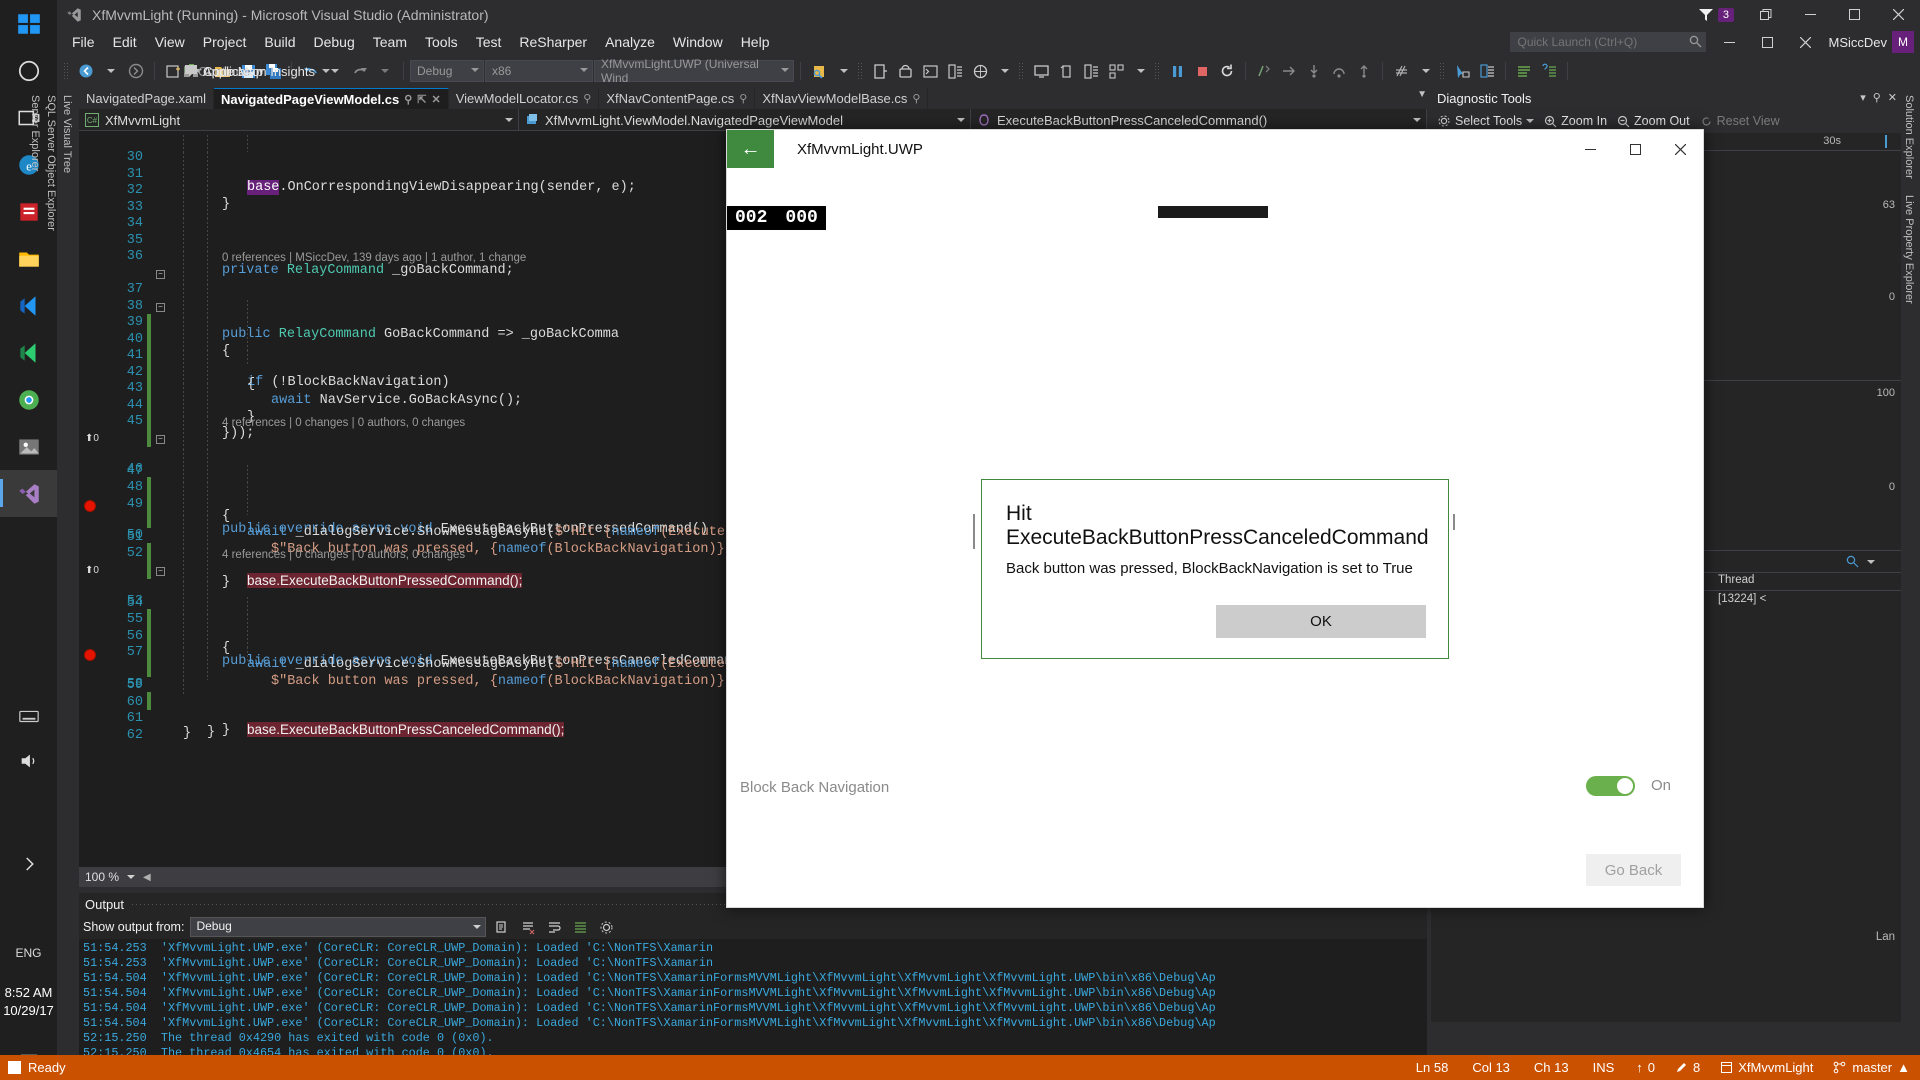 The width and height of the screenshot is (1920, 1080). What do you see at coordinates (1264, 71) in the screenshot?
I see `show-next-statement-button` at bounding box center [1264, 71].